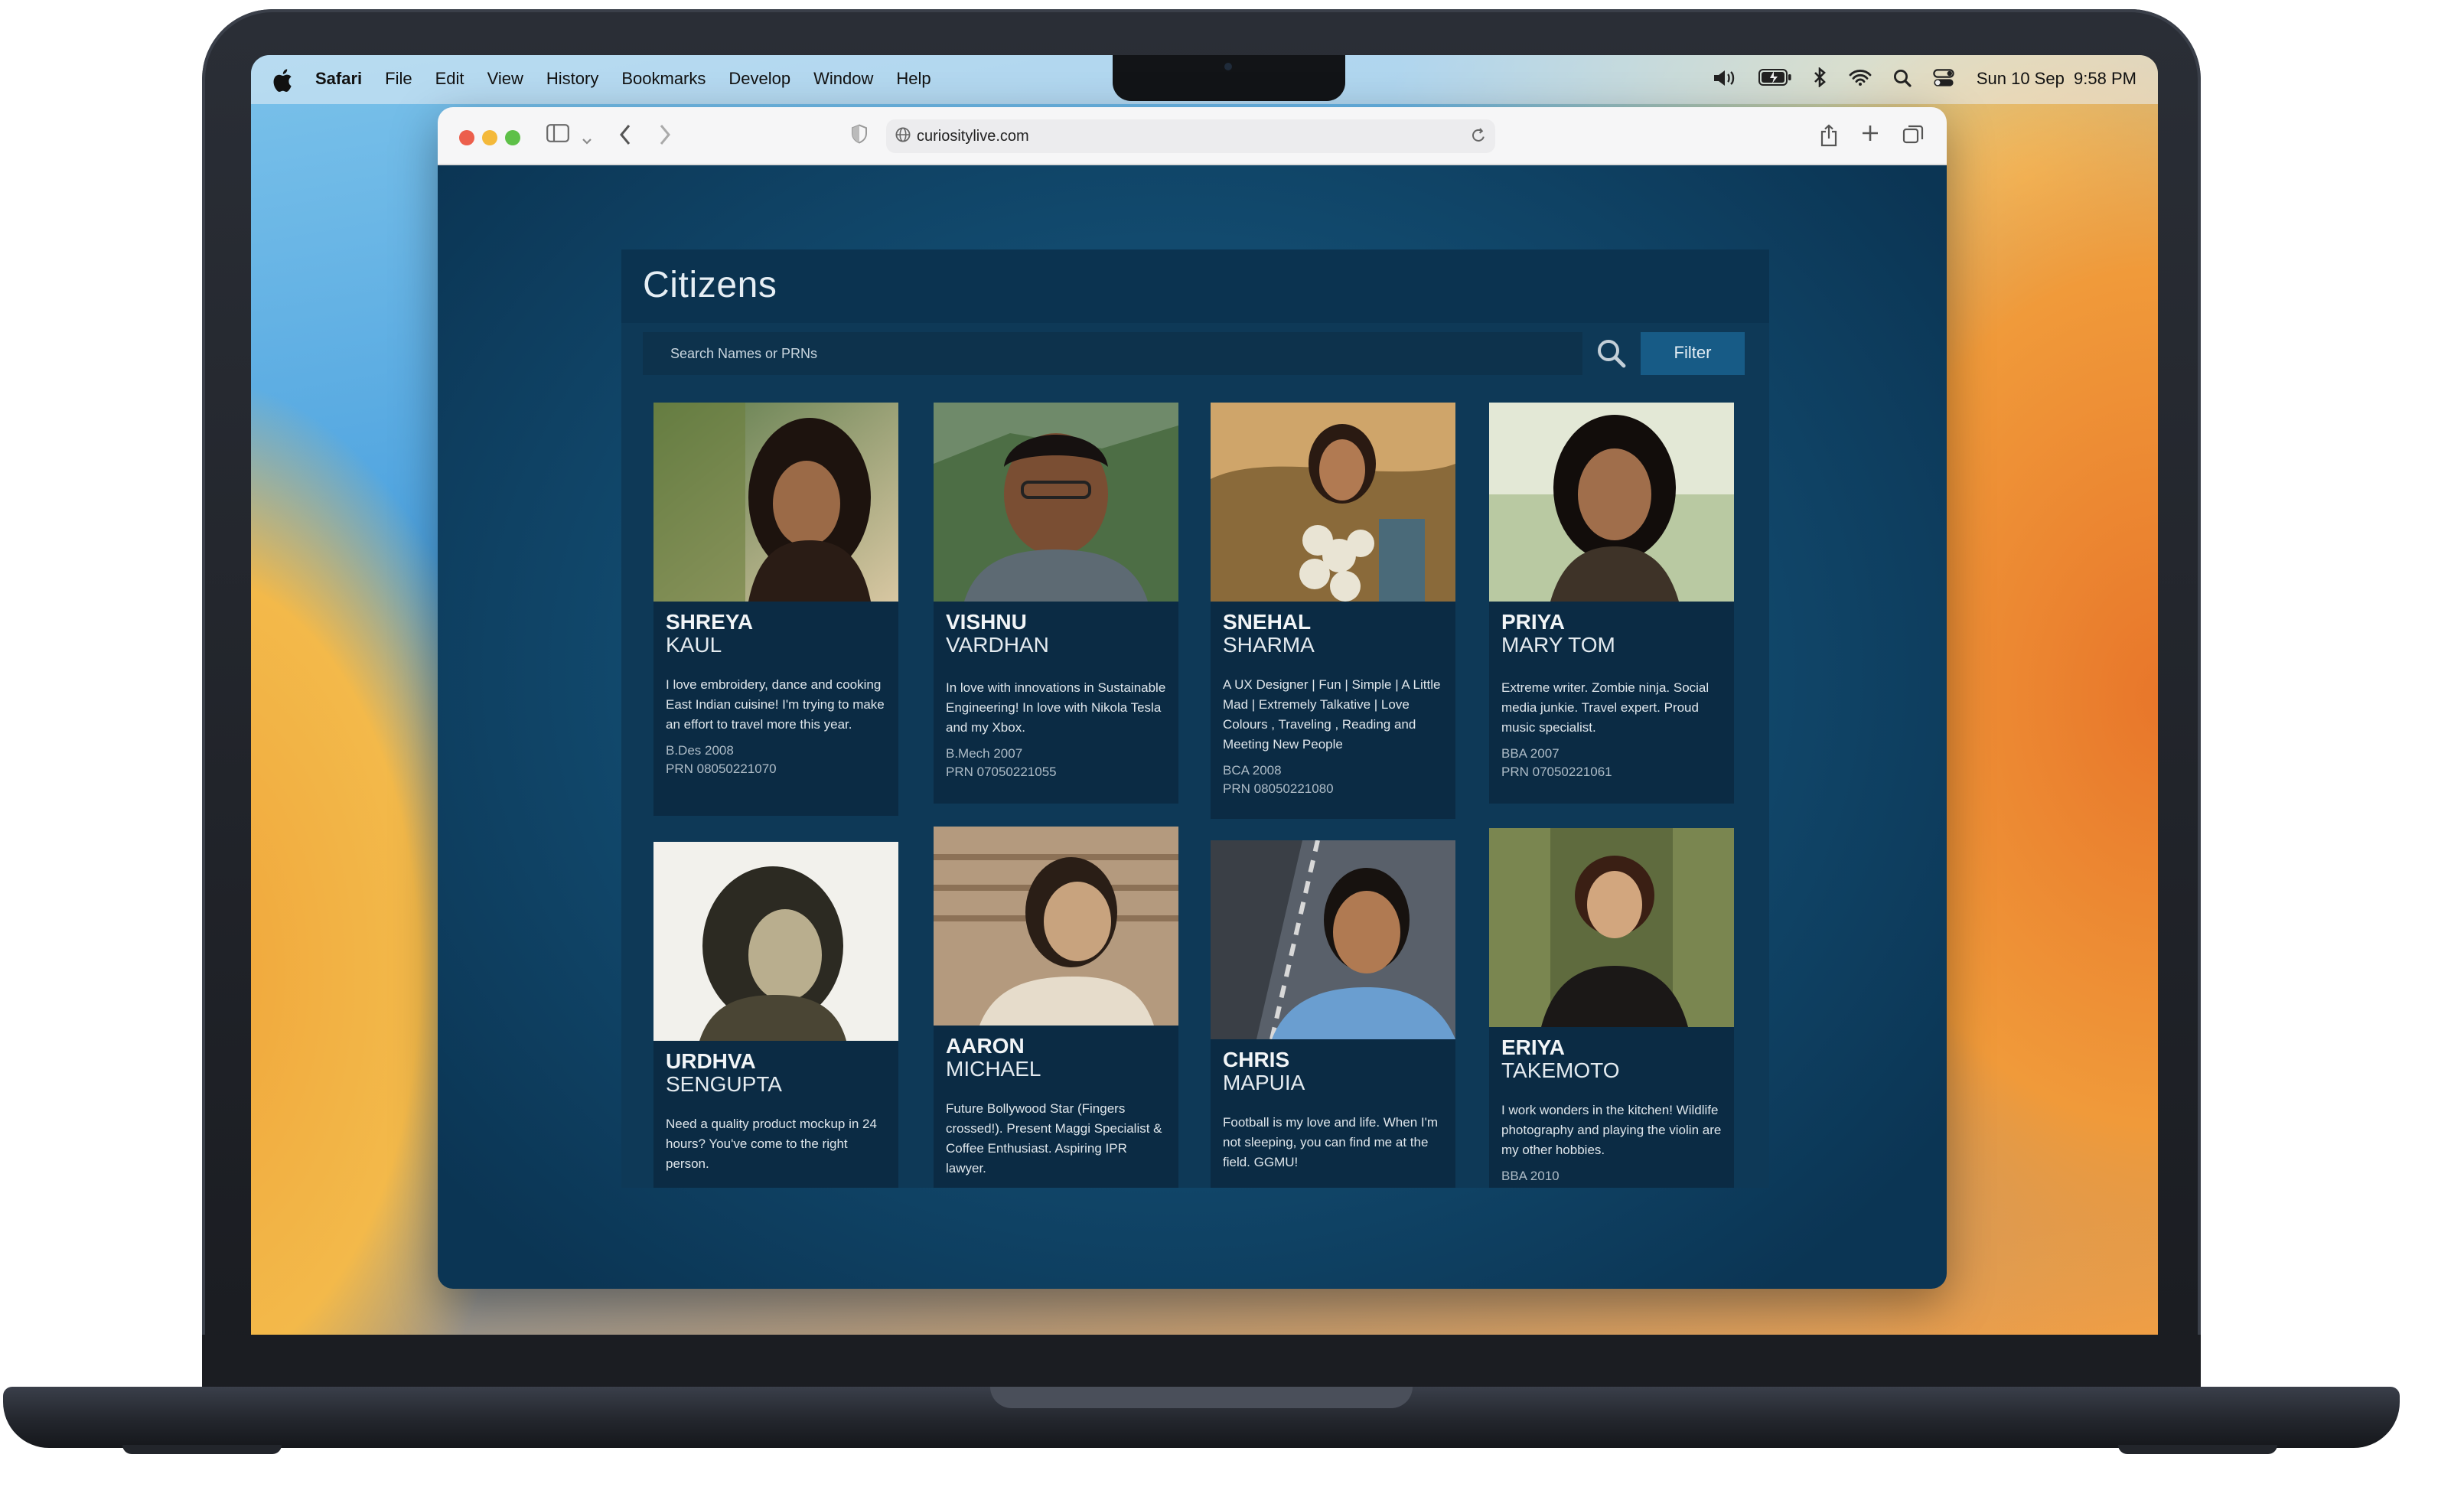 The height and width of the screenshot is (1500, 2464). Describe the element at coordinates (710, 621) in the screenshot. I see `citizen-first-name: SHREYA` at that location.